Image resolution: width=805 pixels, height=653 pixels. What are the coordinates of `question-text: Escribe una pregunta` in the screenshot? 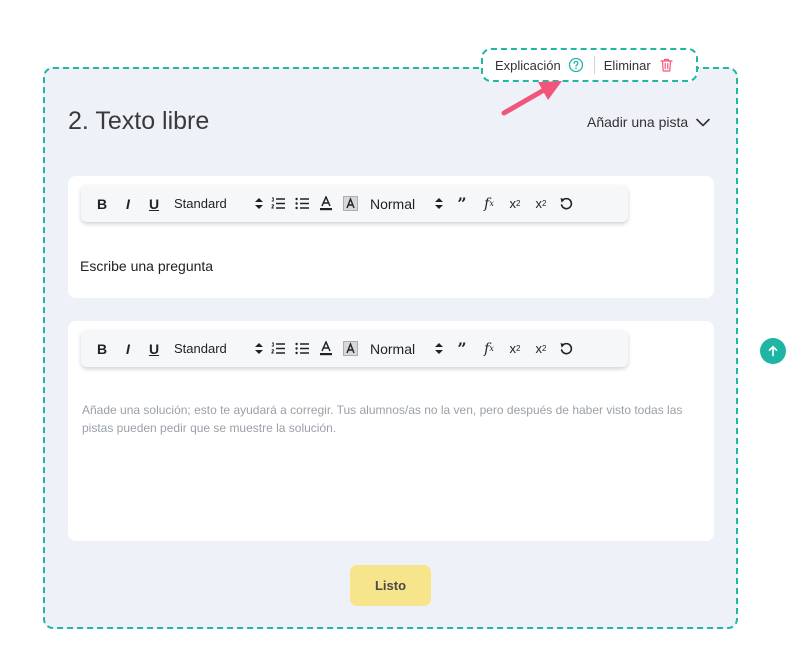 It's located at (146, 266).